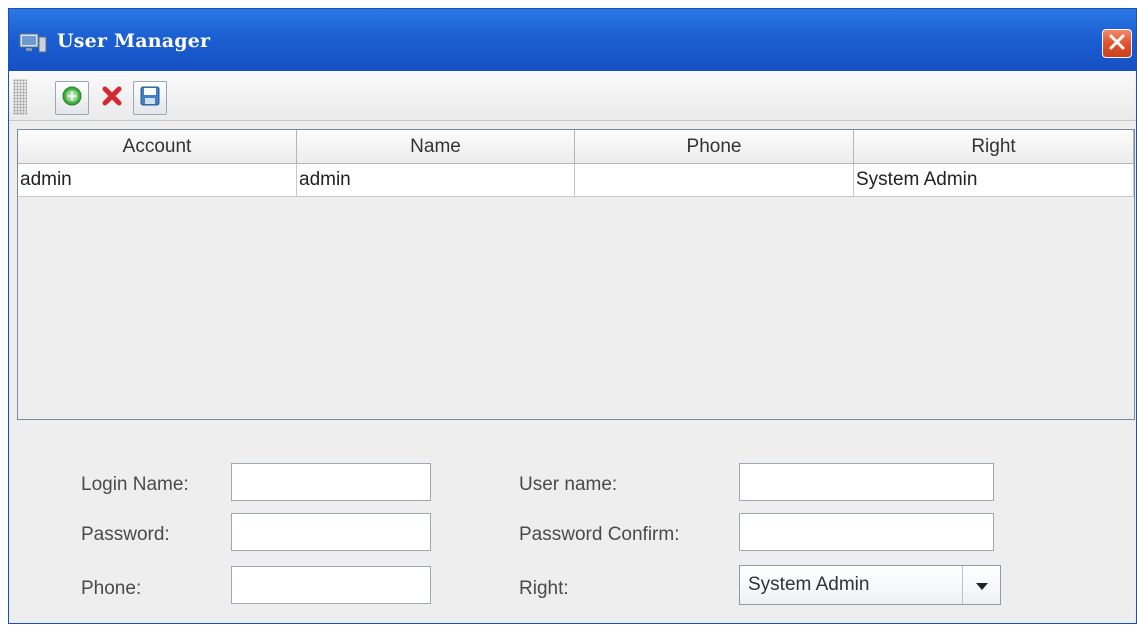  Describe the element at coordinates (111, 588) in the screenshot. I see `phone-label: Phone:` at that location.